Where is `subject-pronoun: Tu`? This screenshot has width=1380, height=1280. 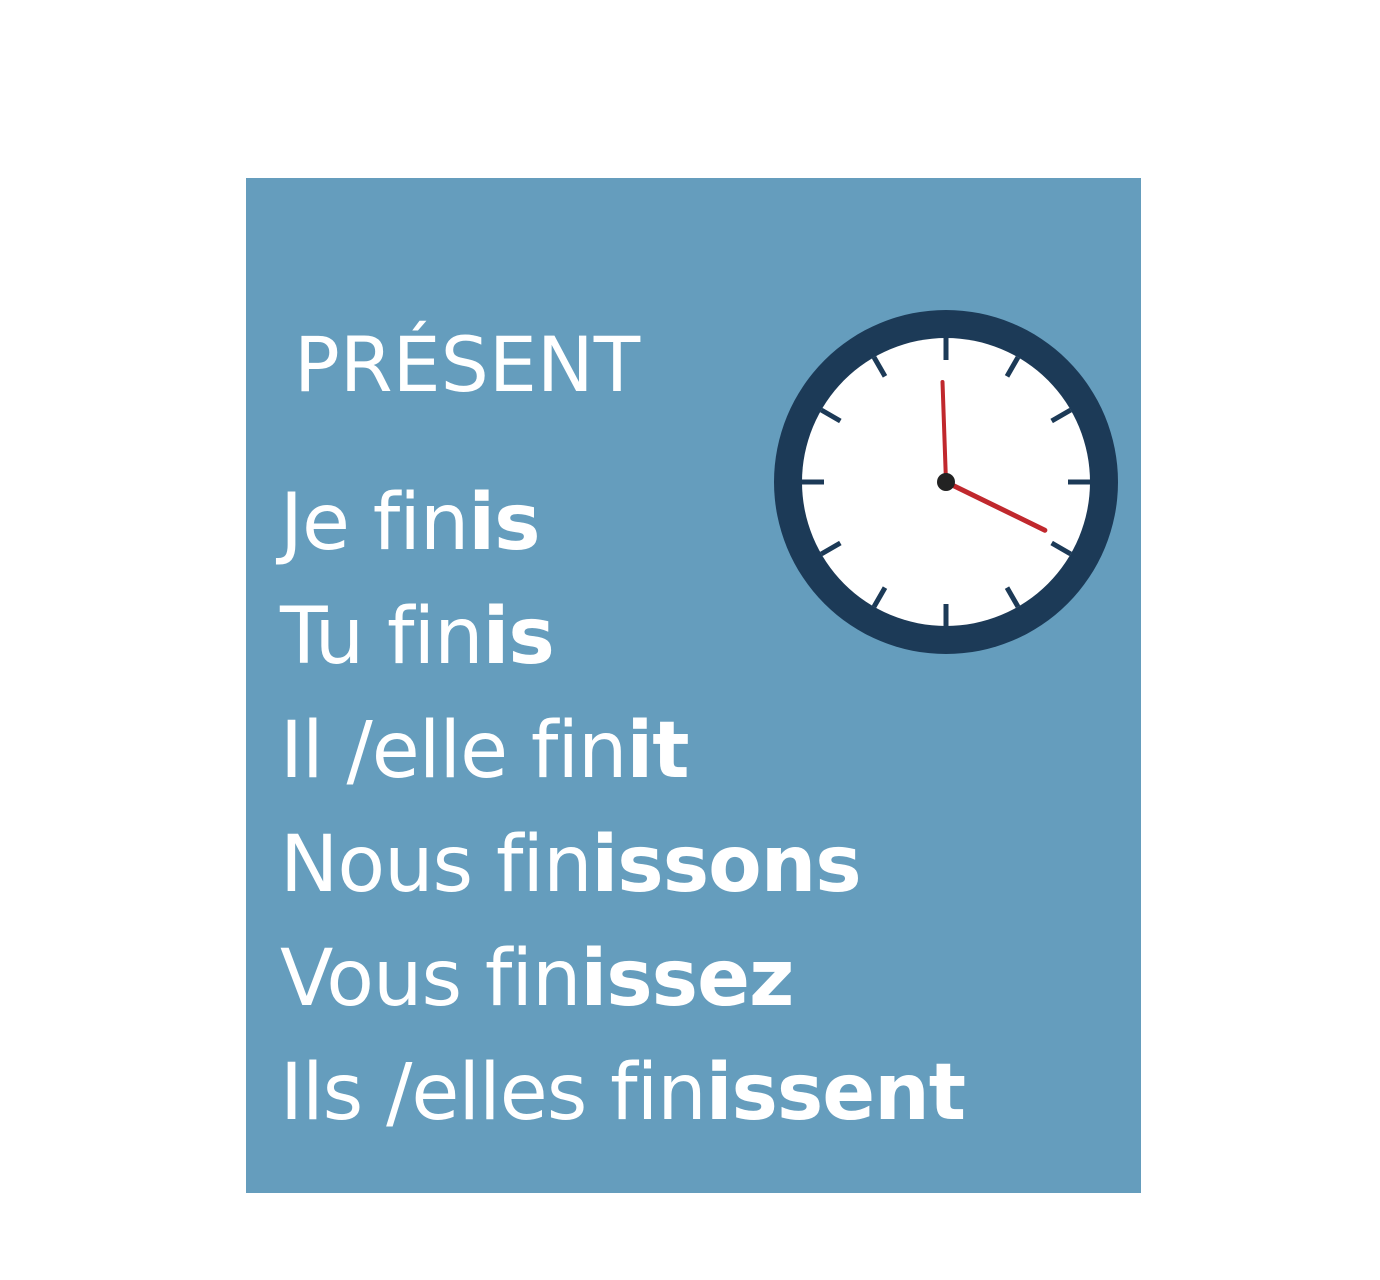 subject-pronoun: Tu is located at coordinates (322, 637).